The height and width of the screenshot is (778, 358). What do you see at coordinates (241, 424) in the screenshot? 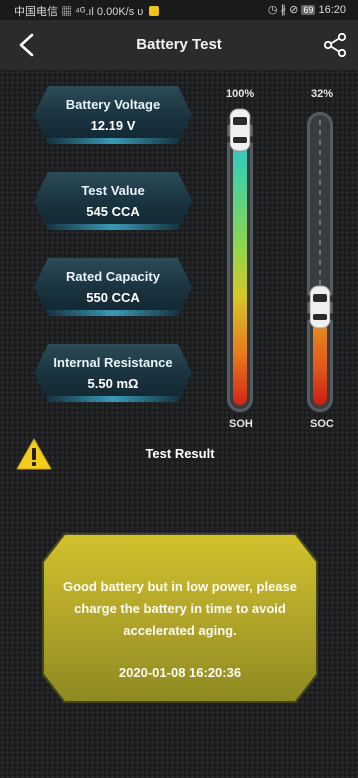
I see `soh-label: SOH` at bounding box center [241, 424].